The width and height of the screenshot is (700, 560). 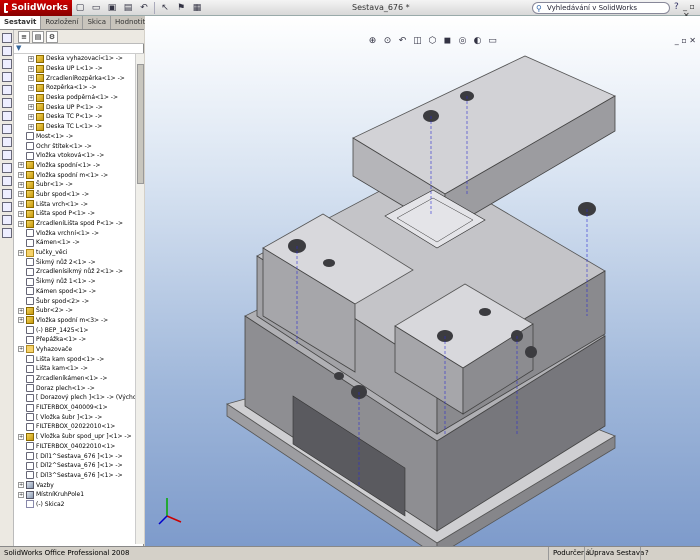 I want to click on tab-rozlozeni: Rozložení, so click(x=62, y=22).